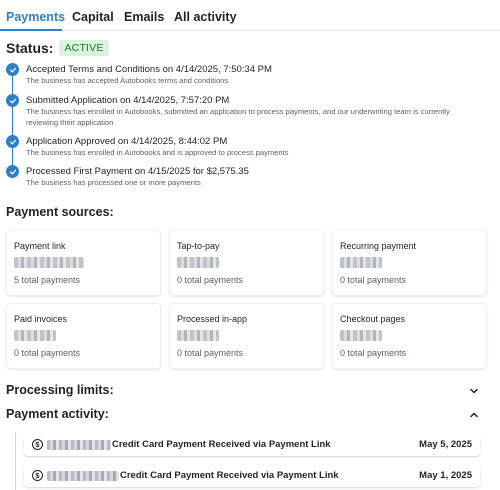 Image resolution: width=500 pixels, height=490 pixels. What do you see at coordinates (144, 17) in the screenshot?
I see `tab-emails: Emails` at bounding box center [144, 17].